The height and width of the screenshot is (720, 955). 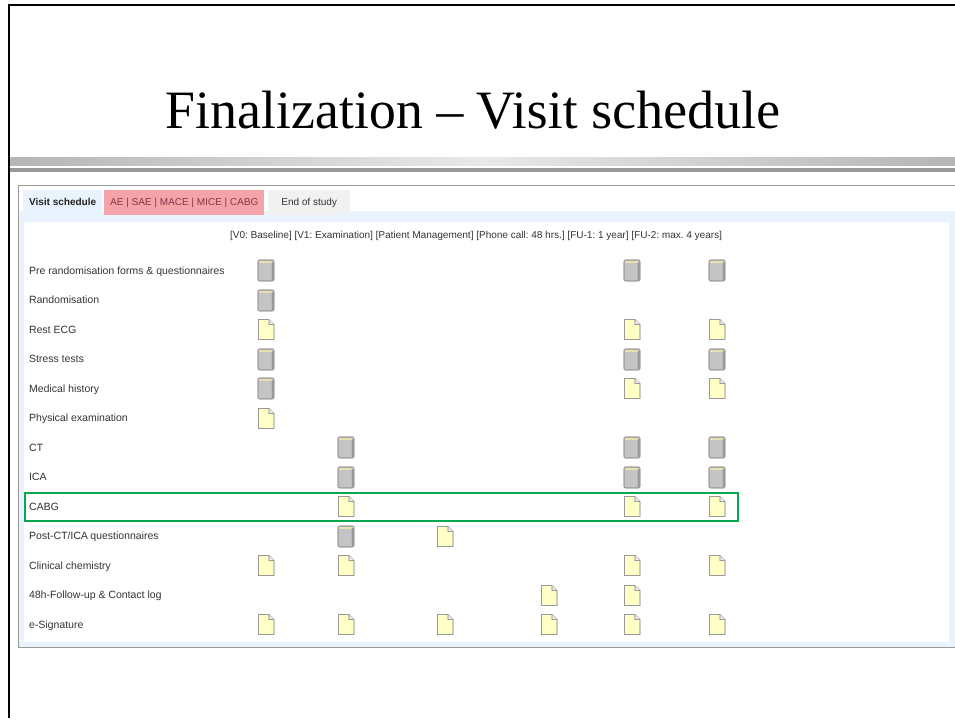 I want to click on tab: AE | SAE | MACE | MICE | CABG, so click(x=184, y=202).